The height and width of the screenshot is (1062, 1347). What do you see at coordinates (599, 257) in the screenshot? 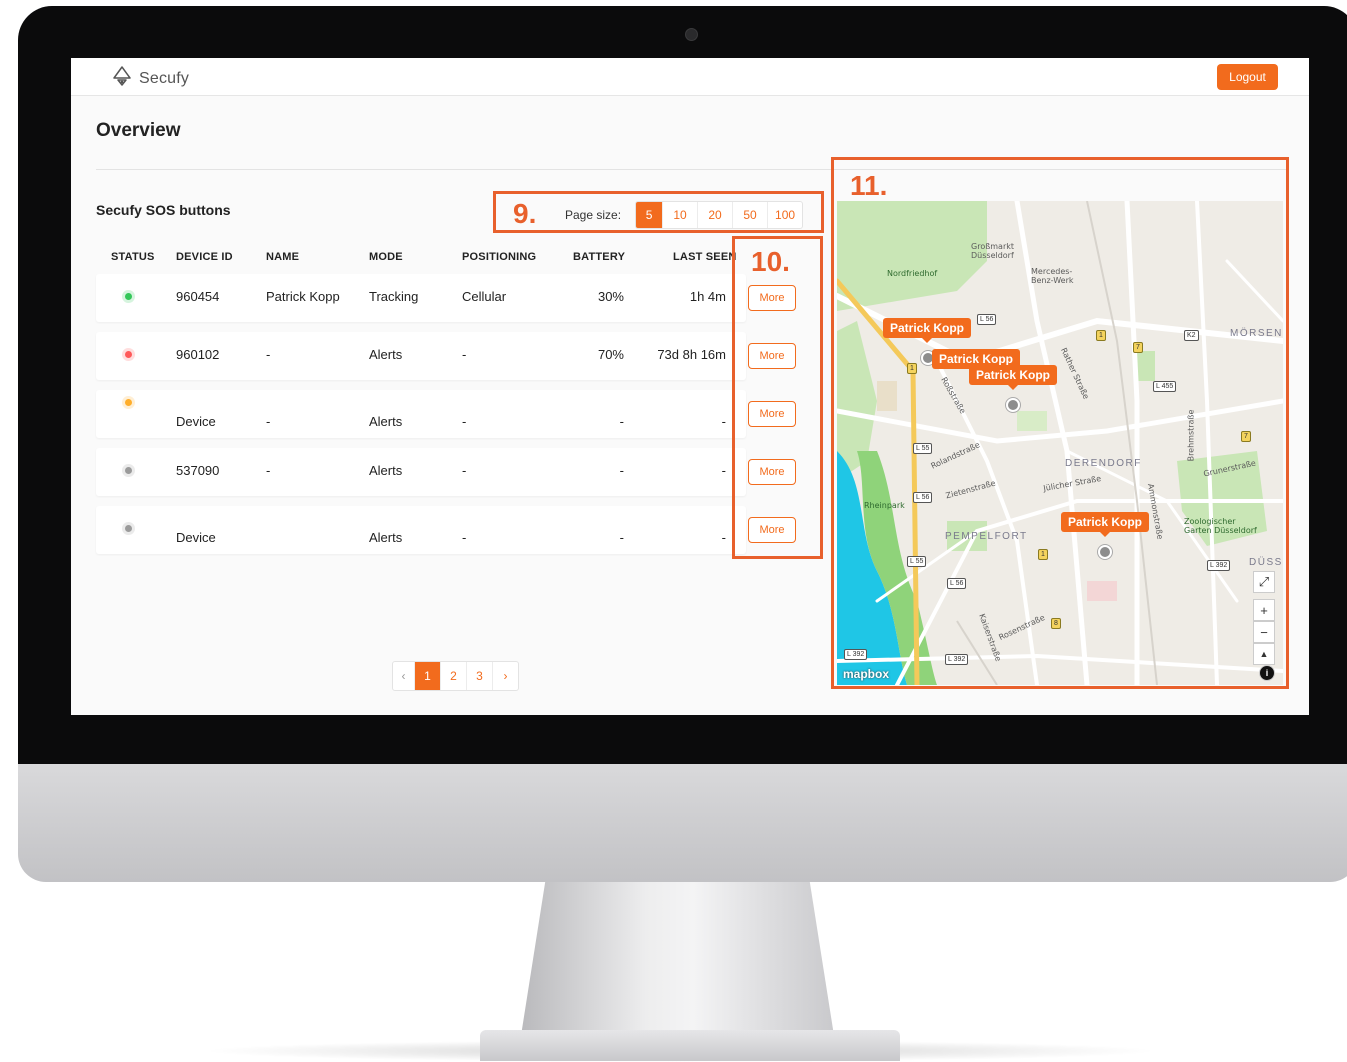
I see `column-header-battery: BATTERY` at bounding box center [599, 257].